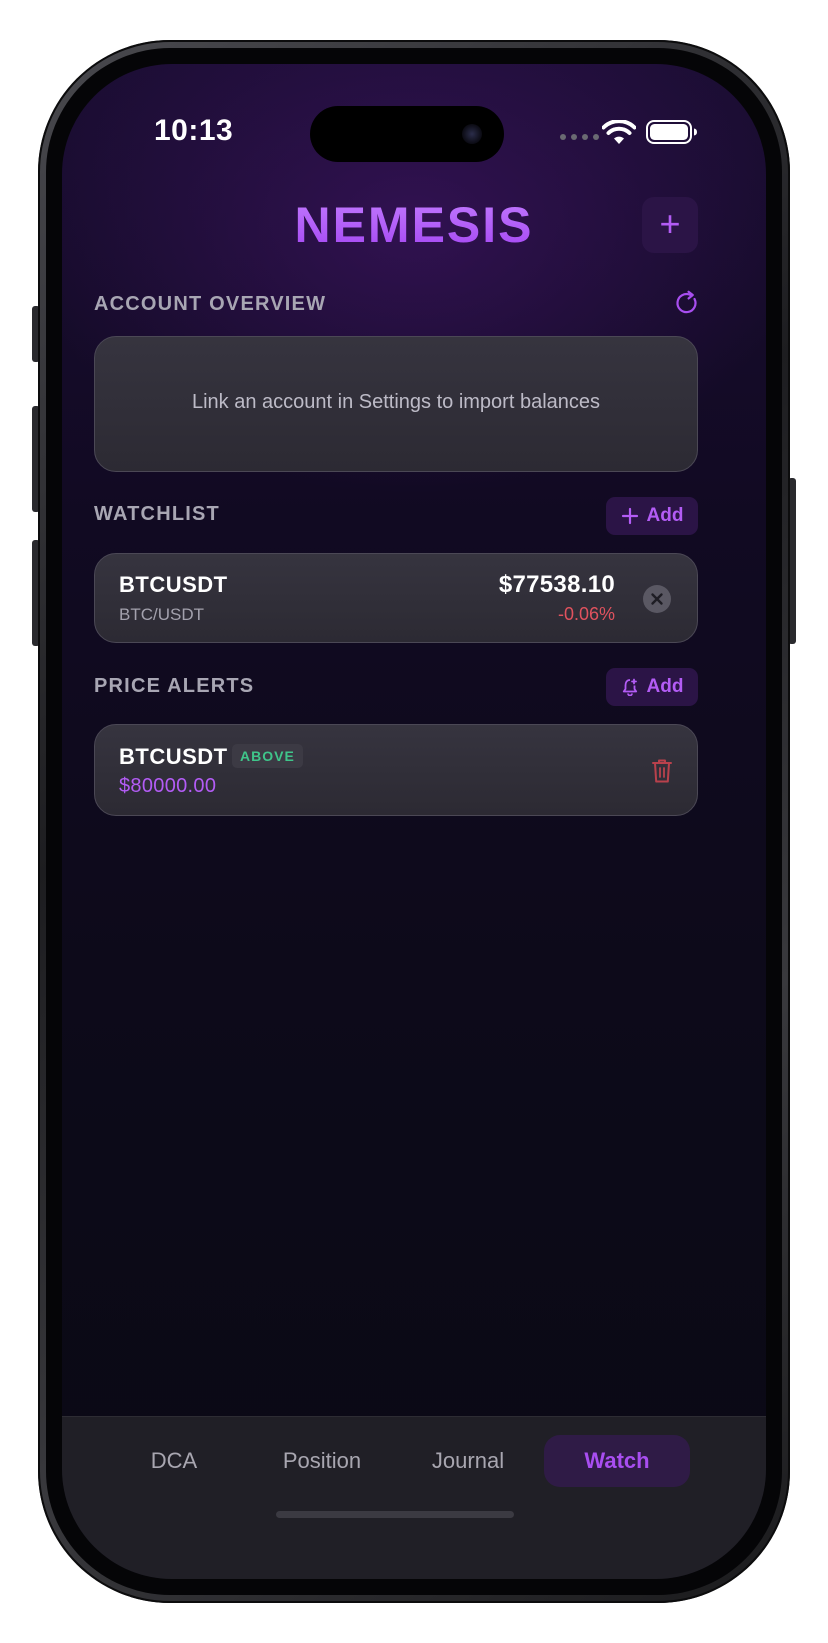 This screenshot has height=1643, width=828. What do you see at coordinates (662, 771) in the screenshot?
I see `trash-icon` at bounding box center [662, 771].